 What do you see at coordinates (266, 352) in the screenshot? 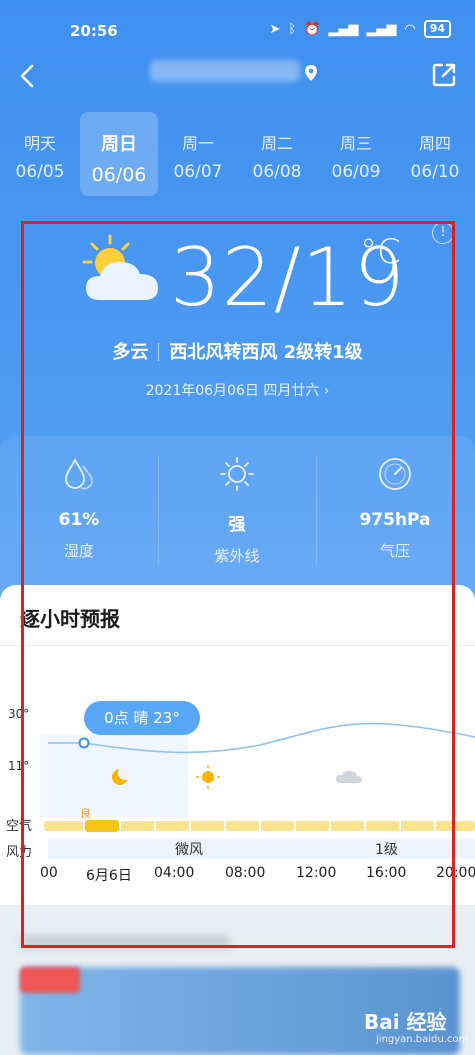
I see `wind-description: 西北风转西风 2级转1级` at bounding box center [266, 352].